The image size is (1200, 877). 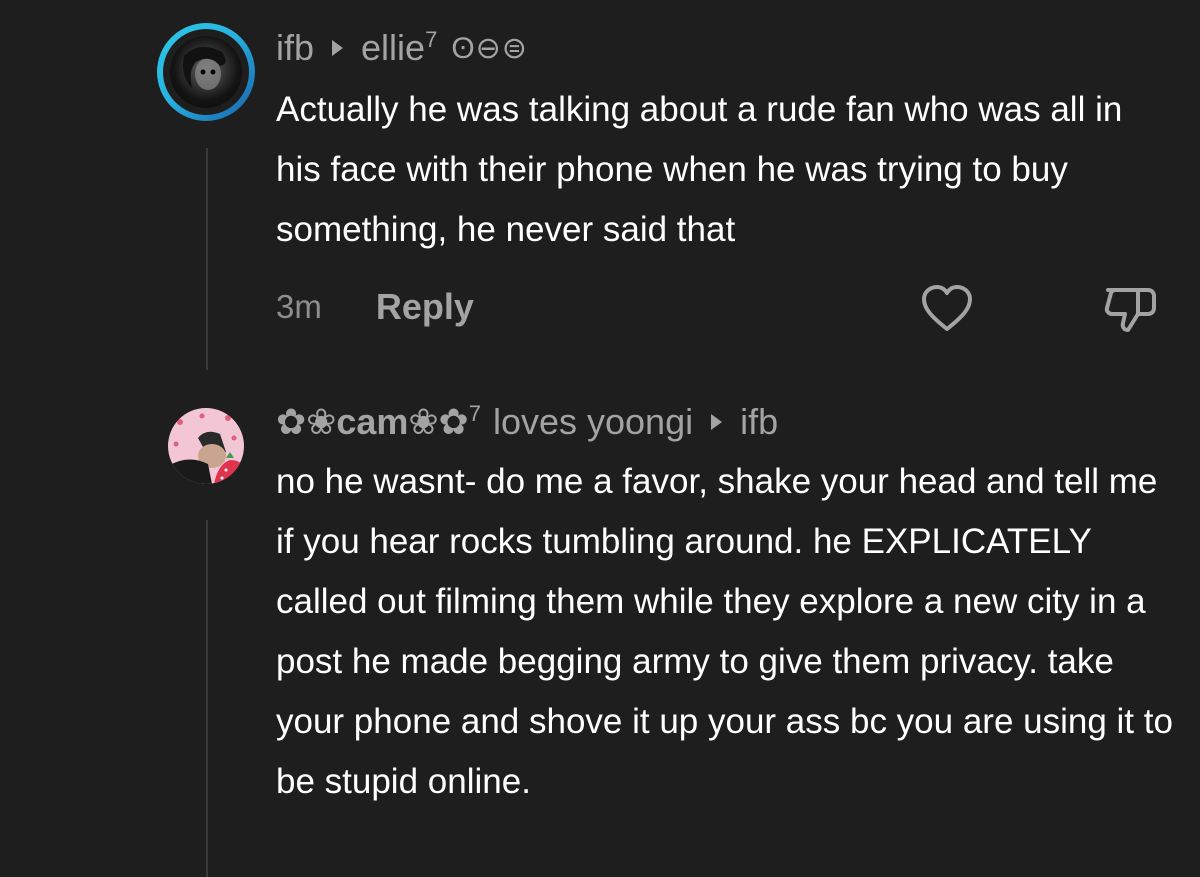 I want to click on reply-to-suffix: ʘ⊖⊜, so click(x=489, y=48).